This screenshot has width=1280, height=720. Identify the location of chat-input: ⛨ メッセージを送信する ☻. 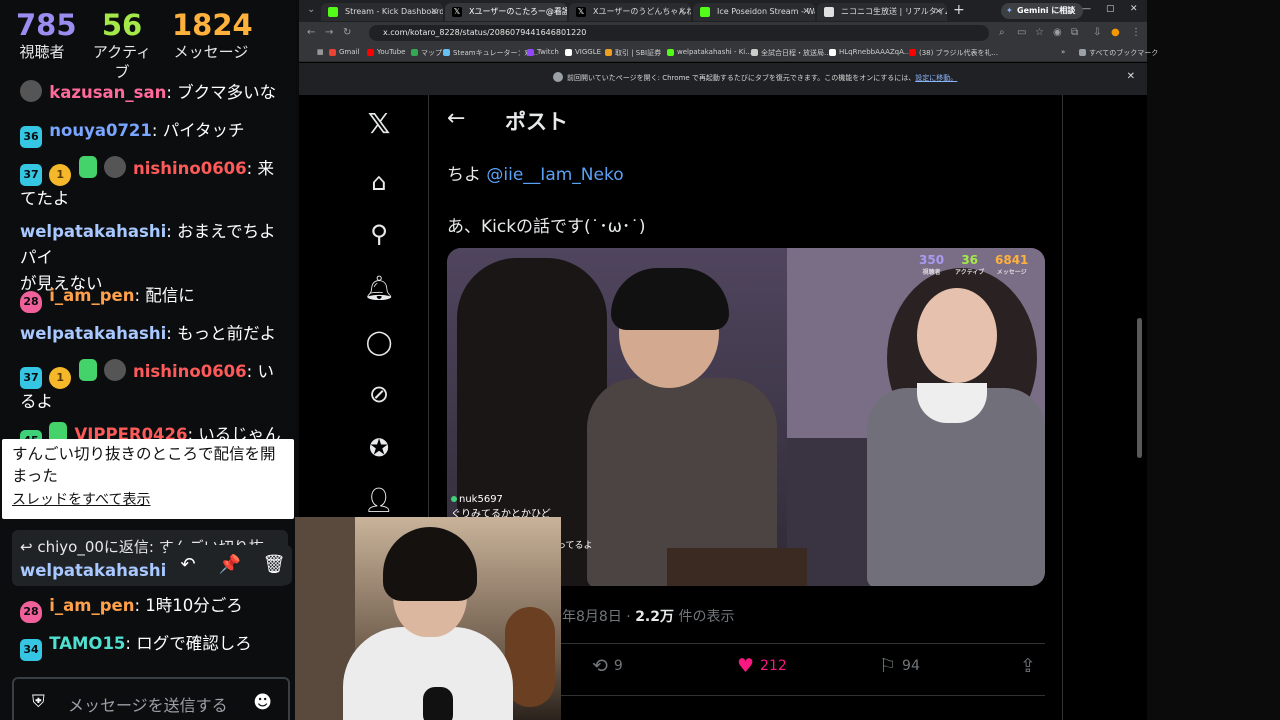
(151, 698).